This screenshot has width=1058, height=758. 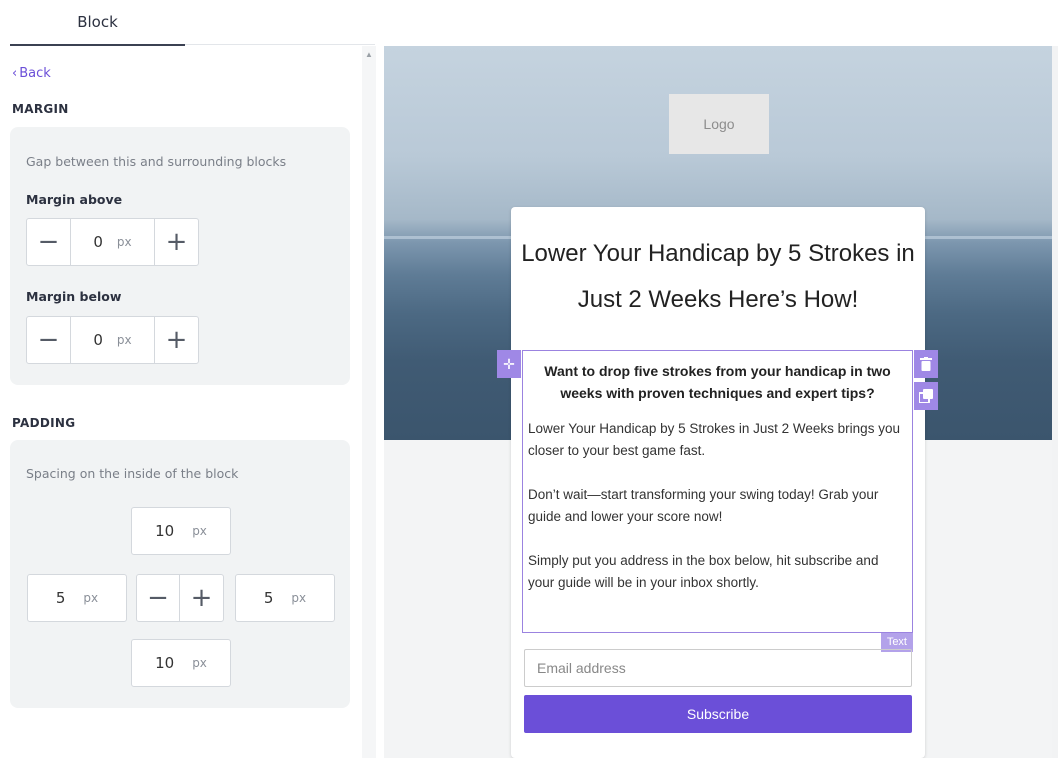 I want to click on margin-below-stepper: − 0 px +, so click(x=112, y=340).